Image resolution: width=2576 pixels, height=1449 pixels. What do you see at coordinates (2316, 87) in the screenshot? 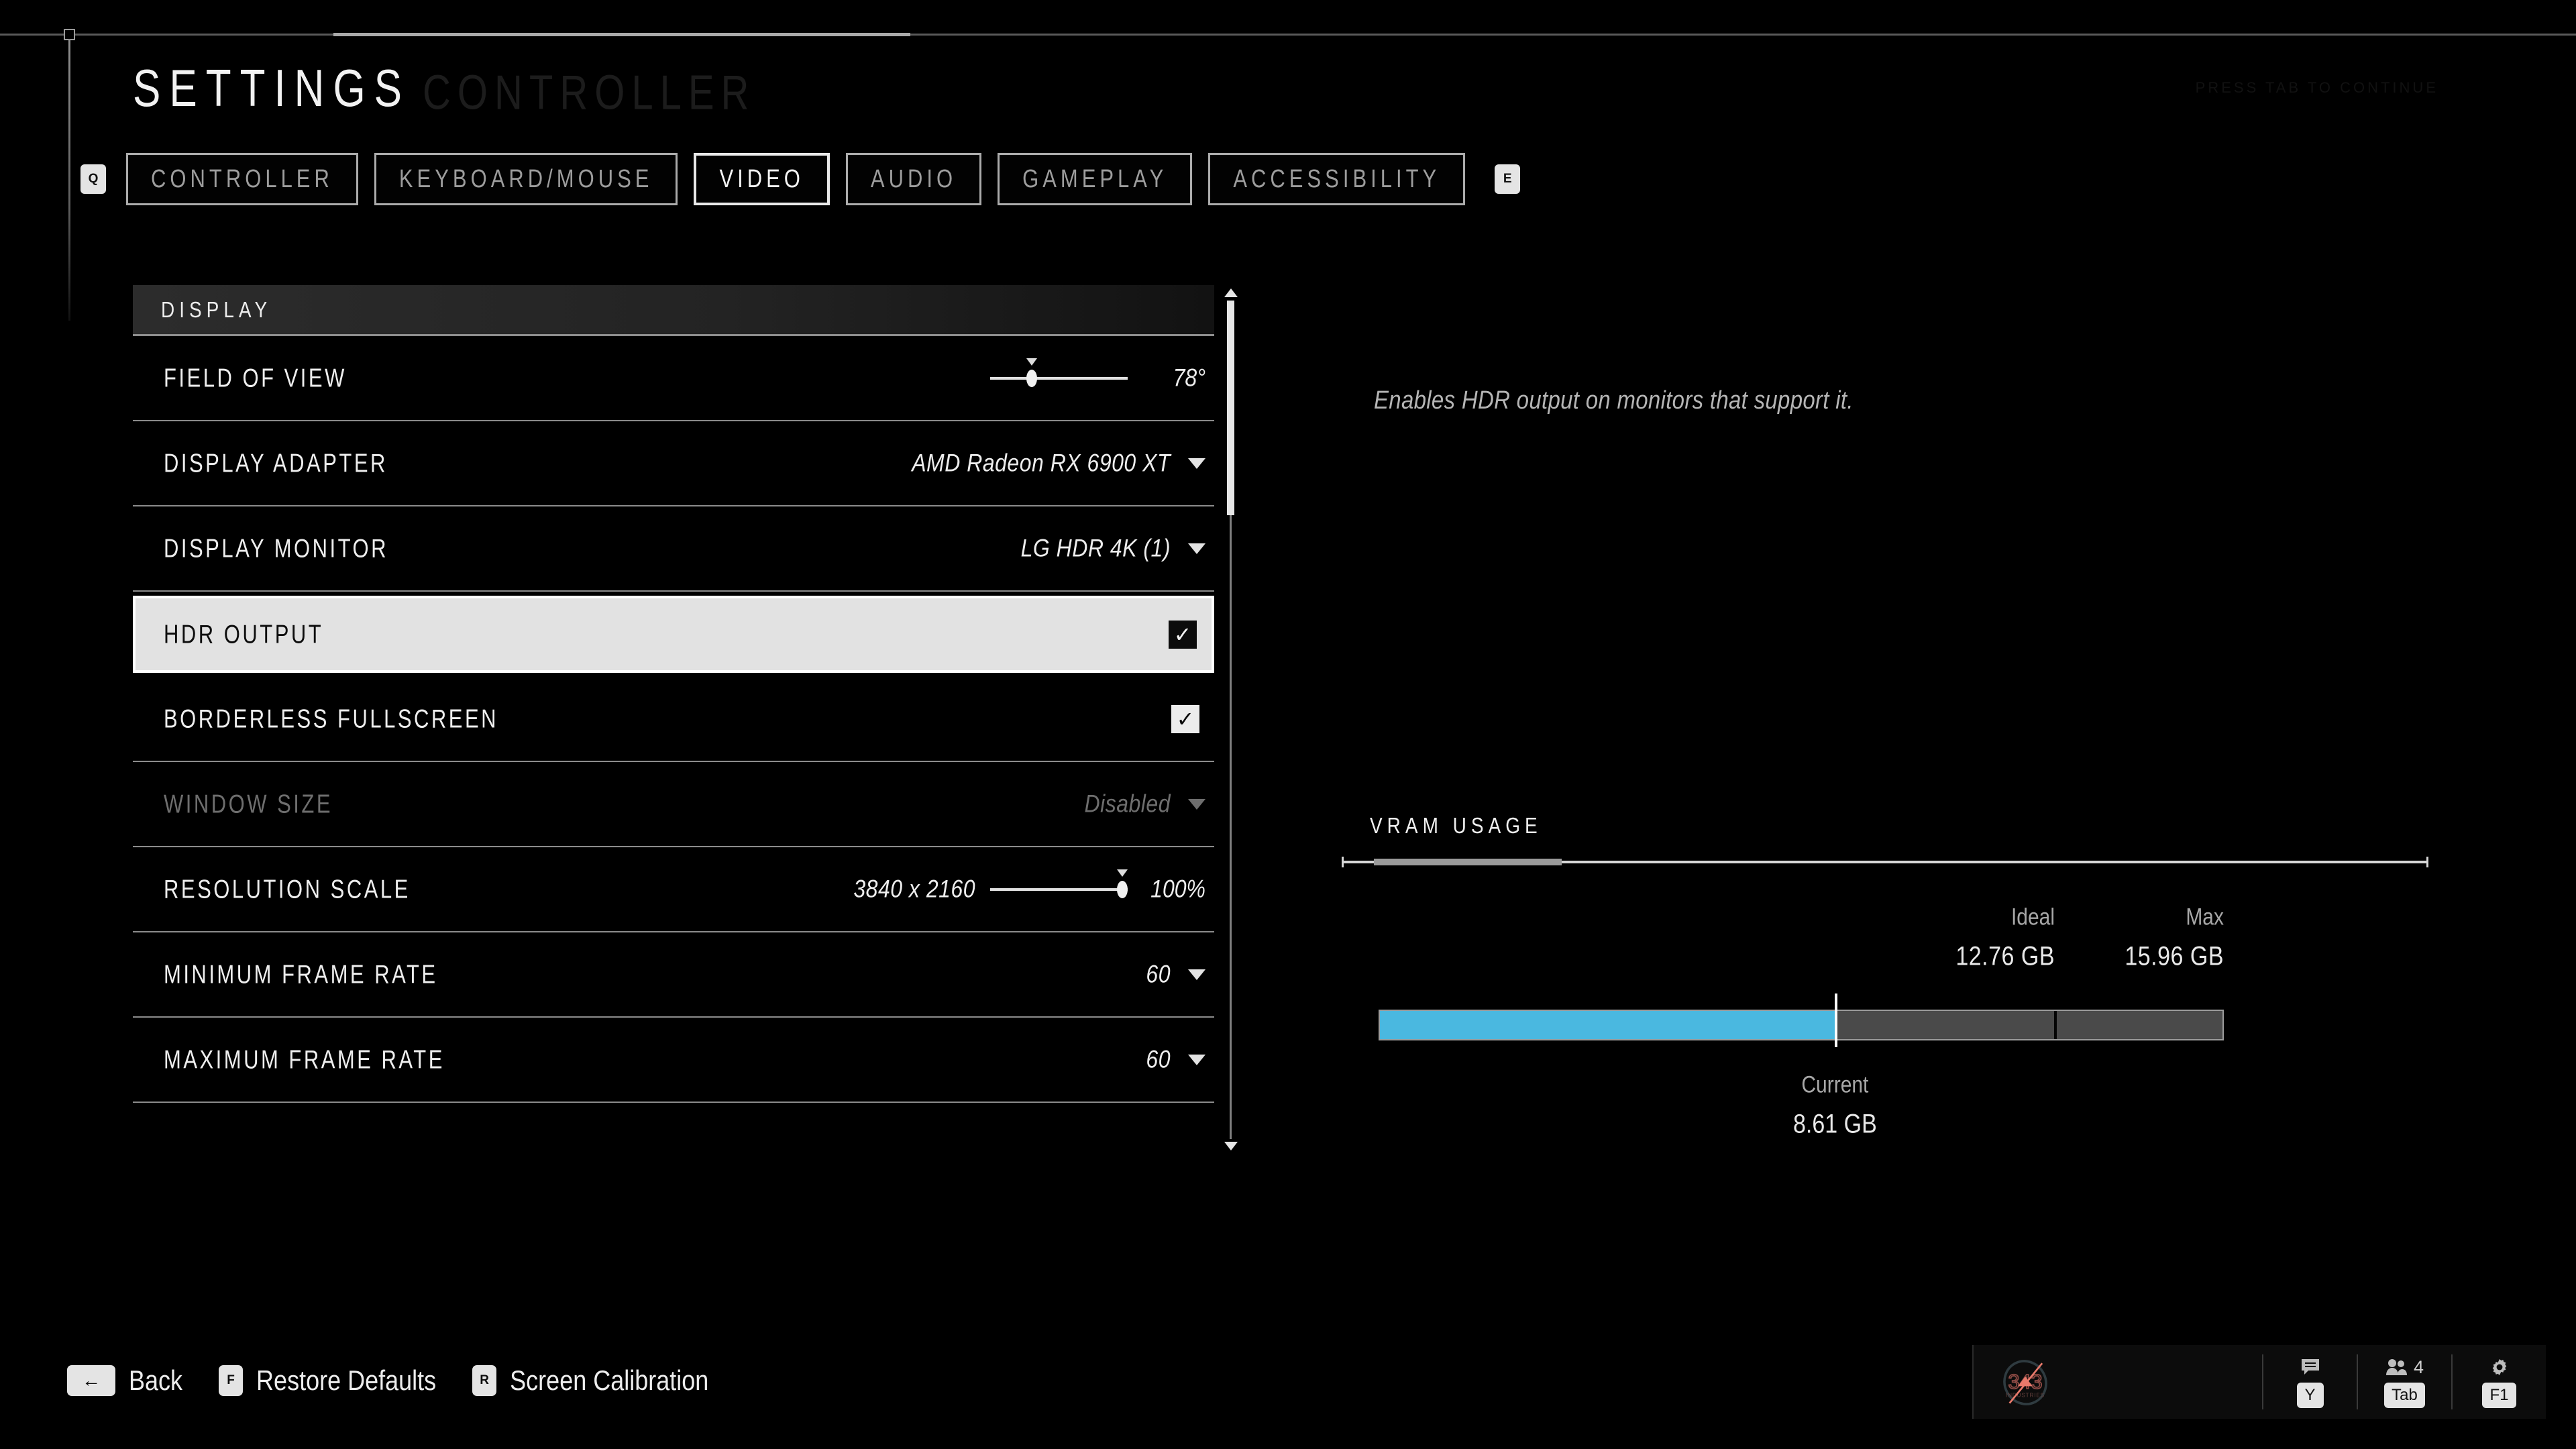
I see `header-hint-ghost: PRESS TAB TO CONTINUE` at bounding box center [2316, 87].